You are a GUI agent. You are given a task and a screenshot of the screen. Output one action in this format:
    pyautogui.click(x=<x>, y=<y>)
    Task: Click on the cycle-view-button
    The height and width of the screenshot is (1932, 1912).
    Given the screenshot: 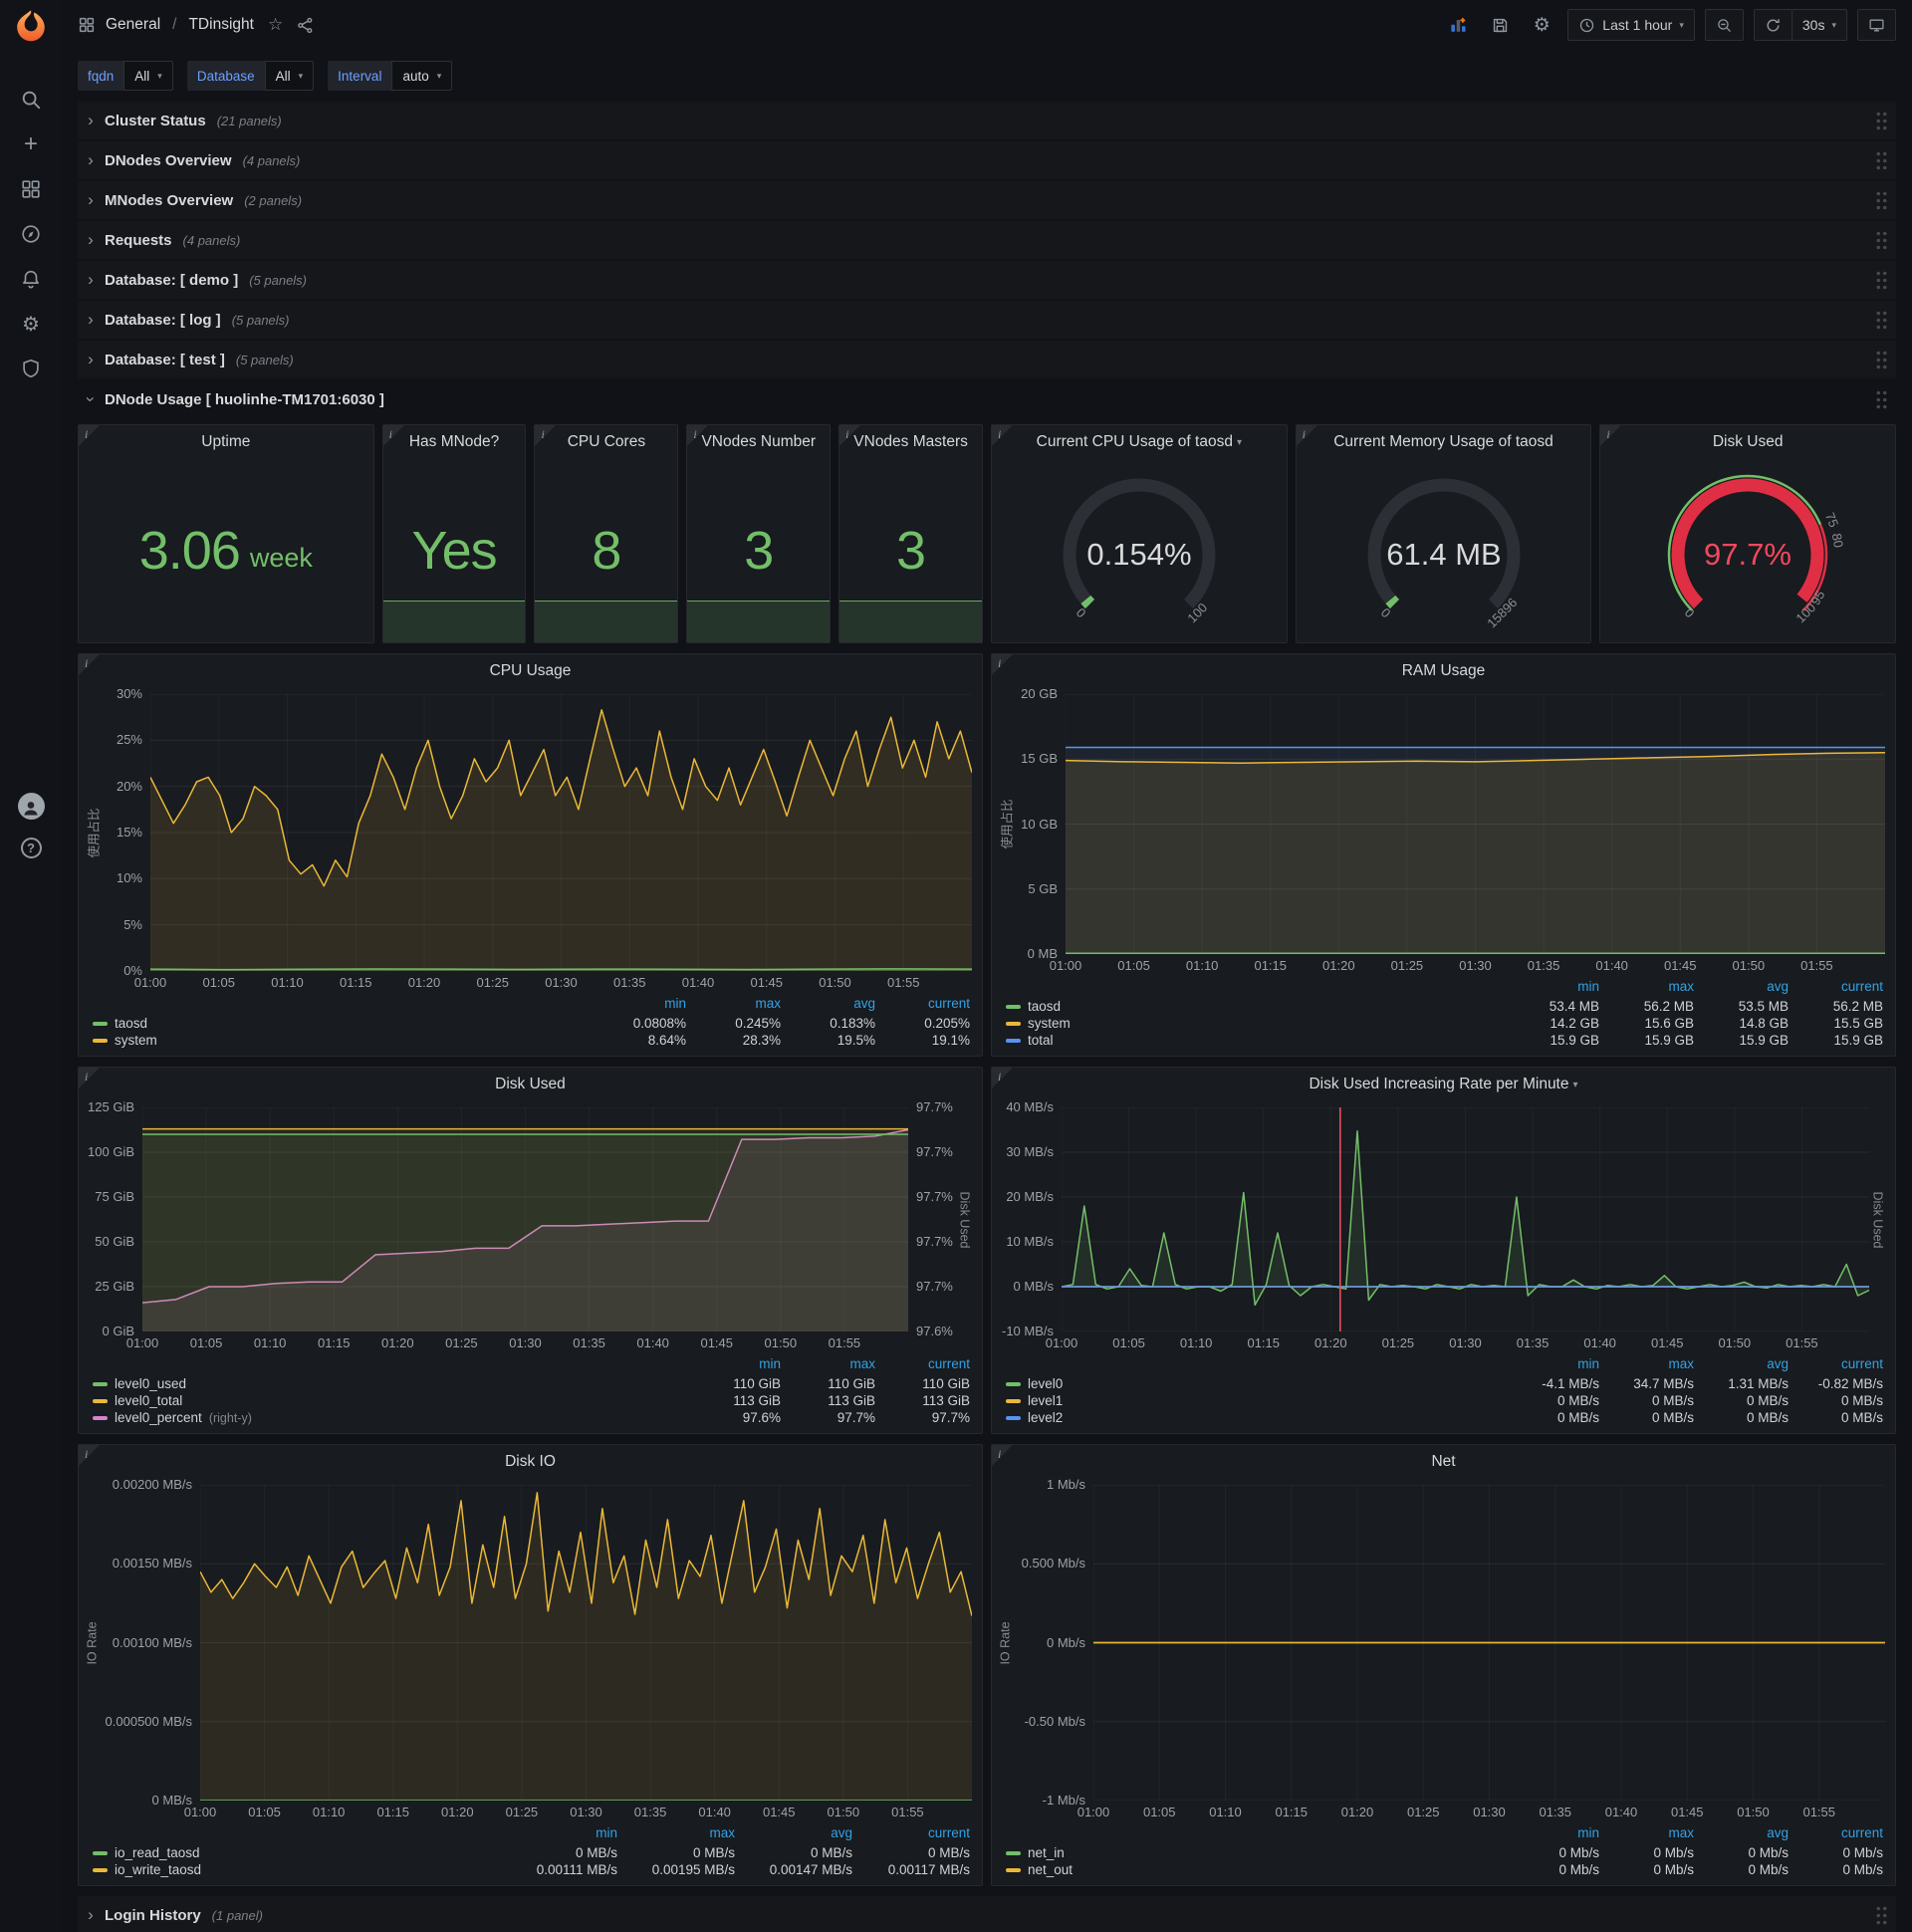 What is the action you would take?
    pyautogui.click(x=1876, y=25)
    